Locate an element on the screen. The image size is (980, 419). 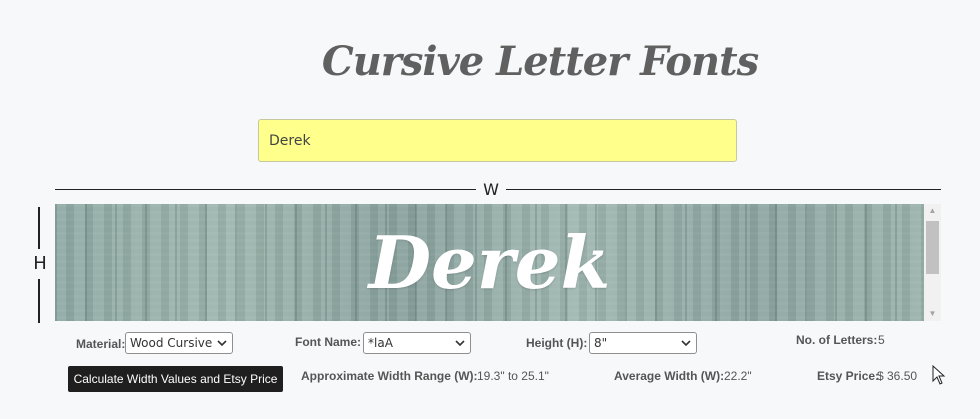
letters-count-value: 5 is located at coordinates (881, 340).